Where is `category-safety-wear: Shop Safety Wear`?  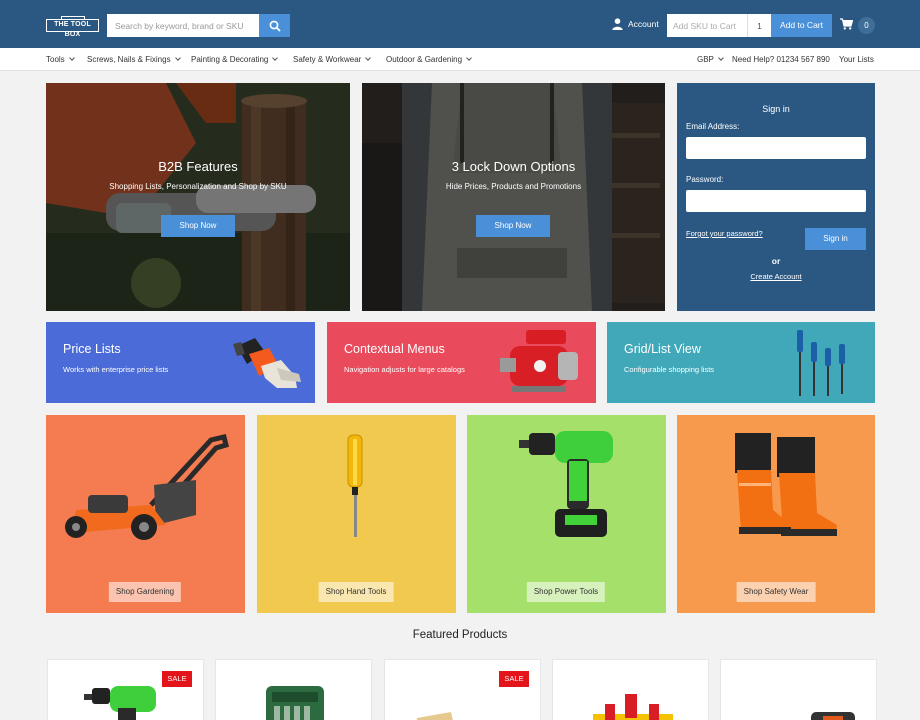
category-safety-wear: Shop Safety Wear is located at coordinates (776, 514).